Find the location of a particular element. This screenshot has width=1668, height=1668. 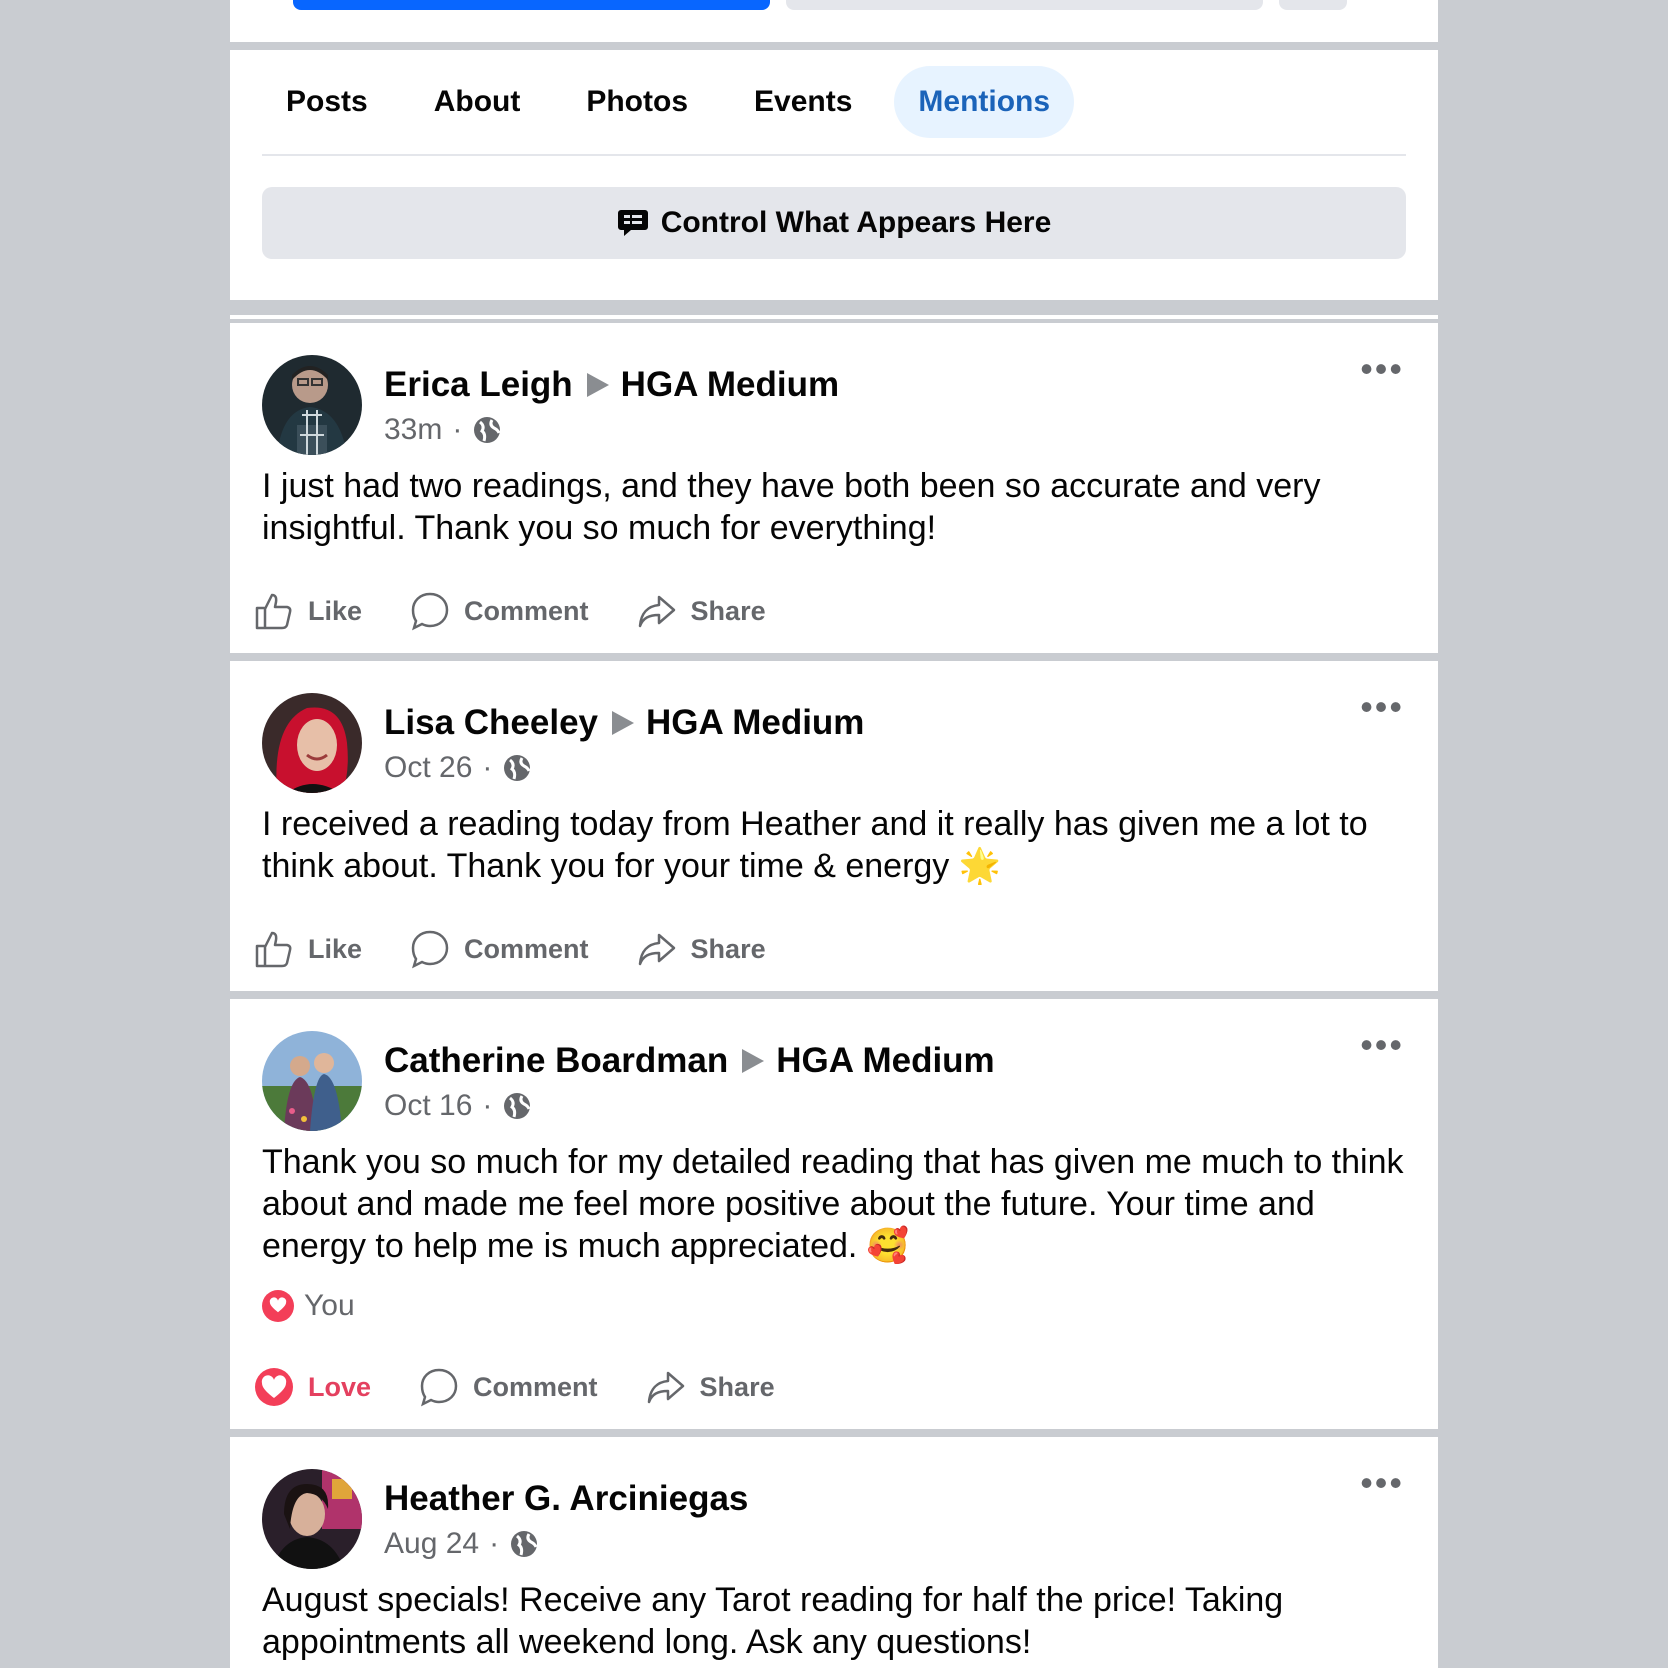

heart-icon is located at coordinates (274, 1387).